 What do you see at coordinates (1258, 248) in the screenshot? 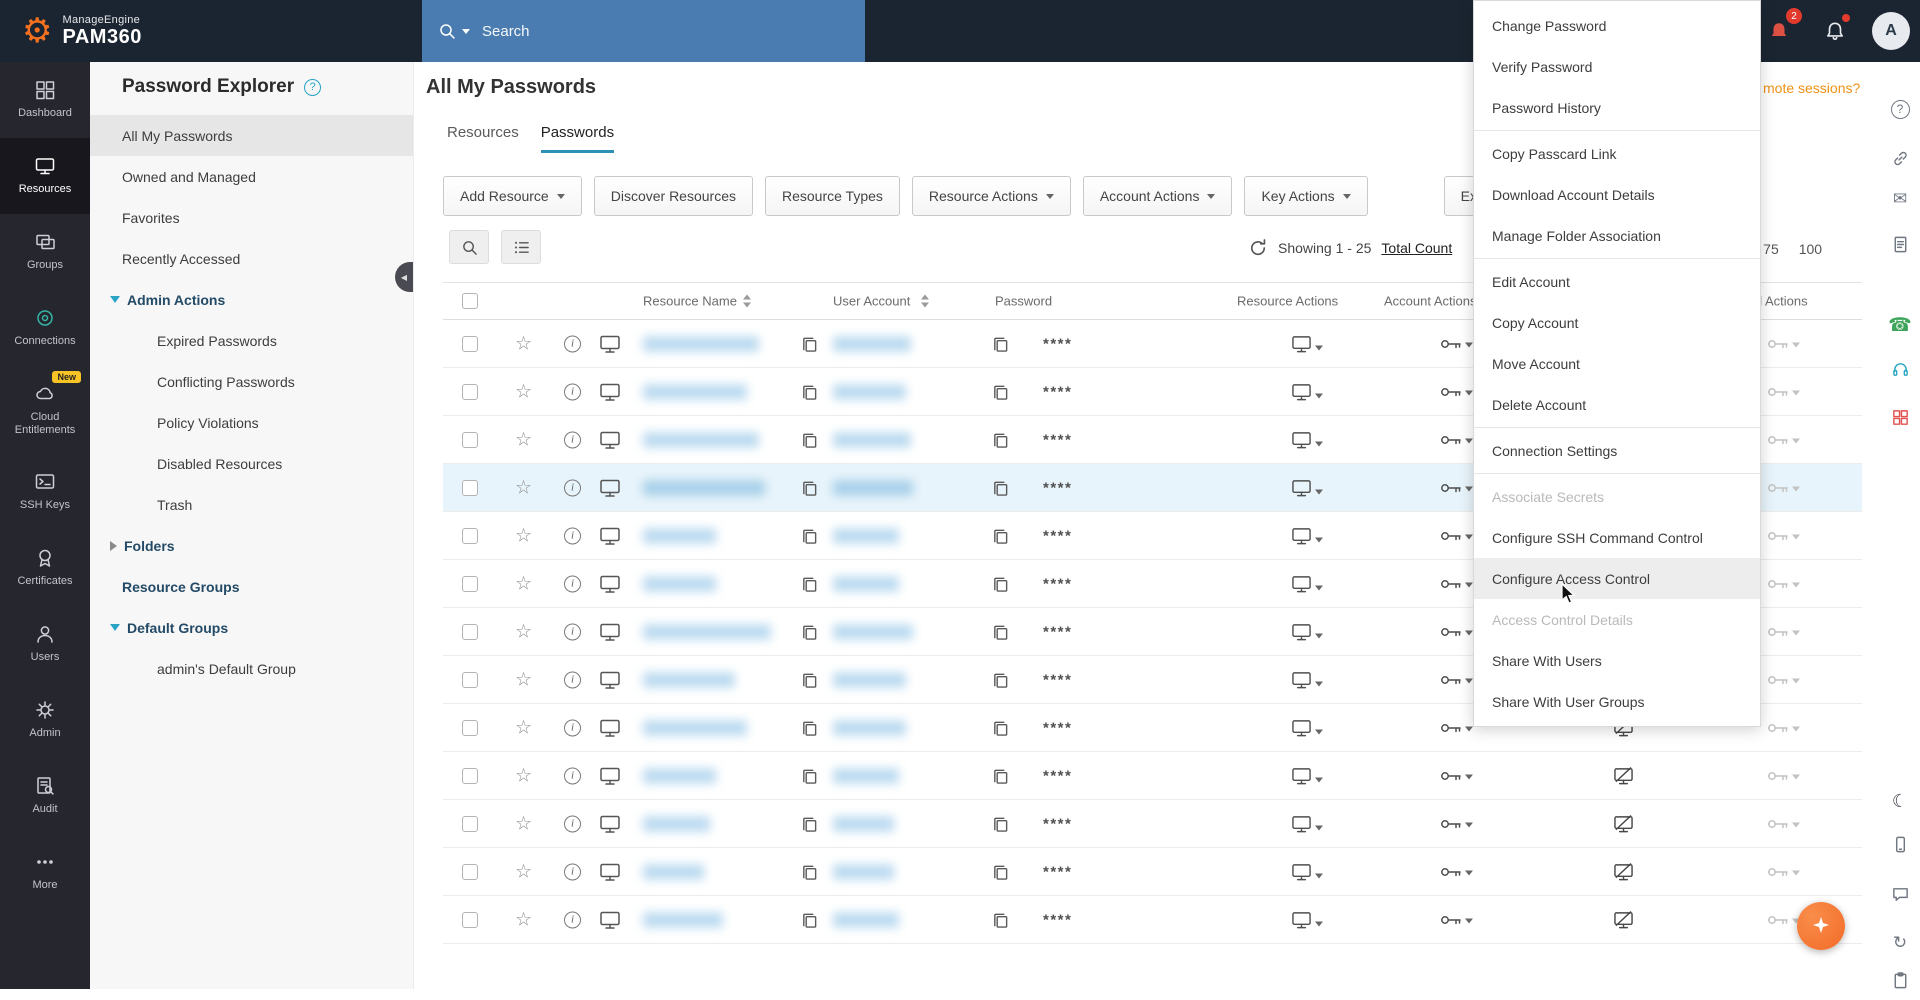
I see `refresh-icon` at bounding box center [1258, 248].